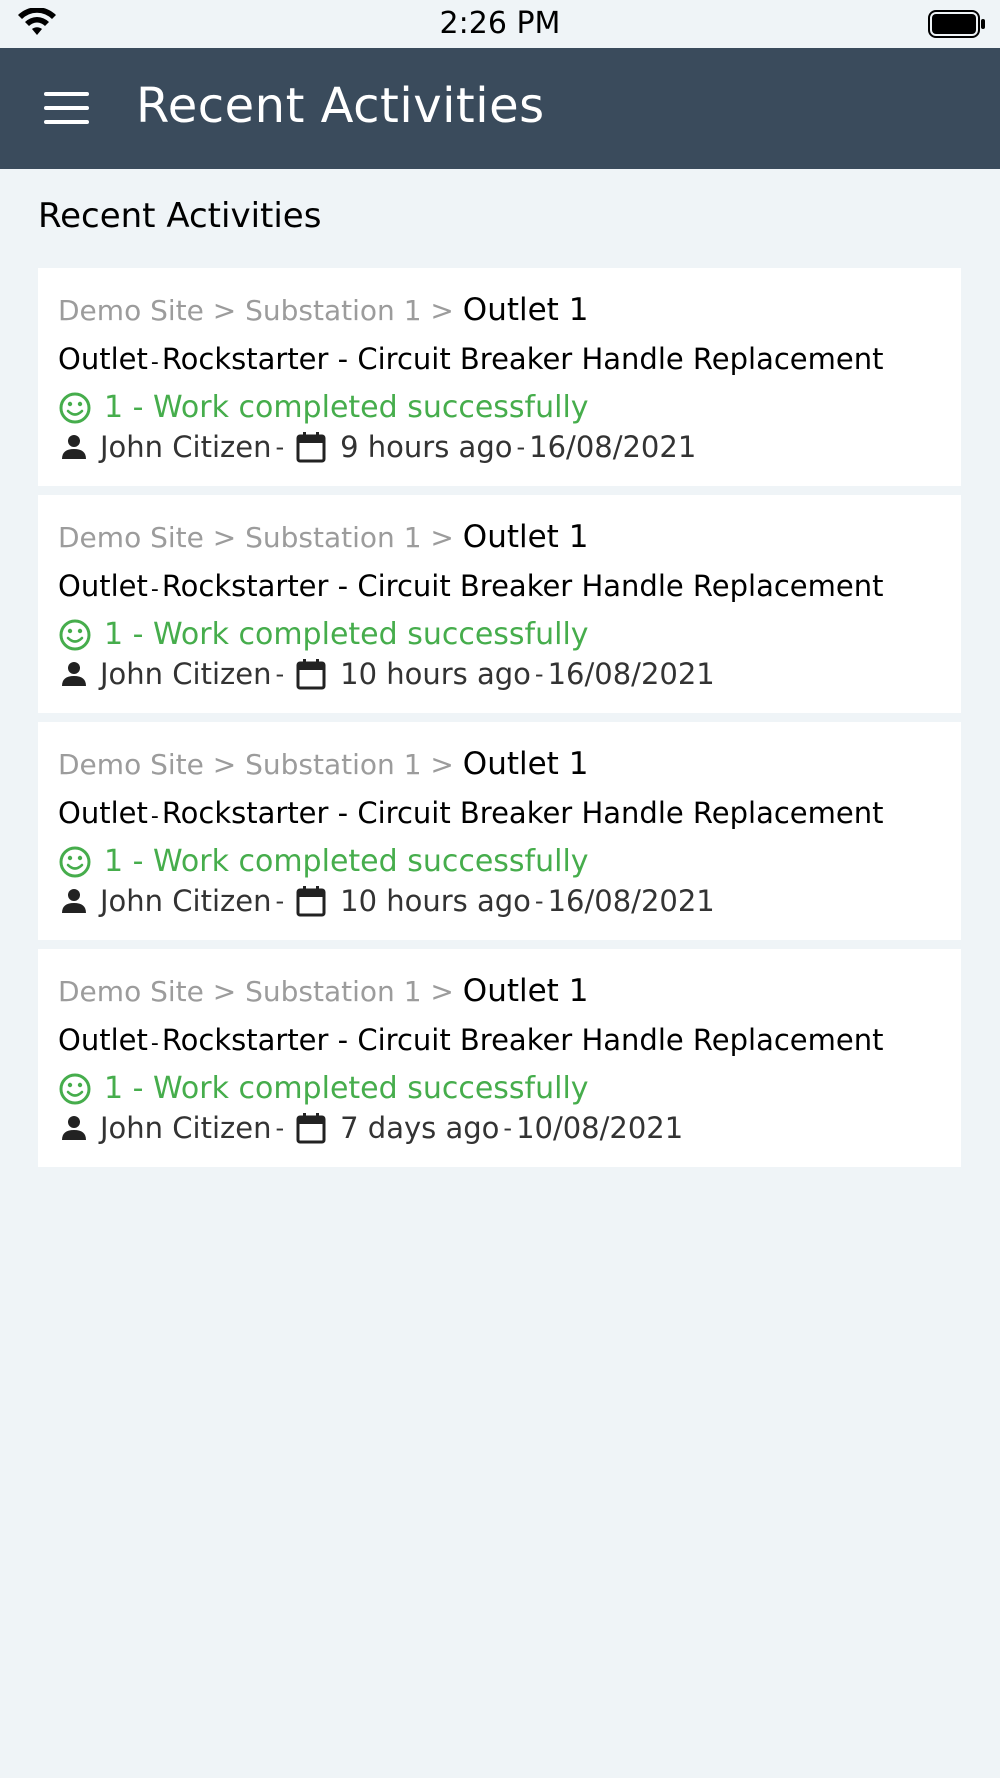  Describe the element at coordinates (426, 447) in the screenshot. I see `relative-time: 9 hours ago` at that location.